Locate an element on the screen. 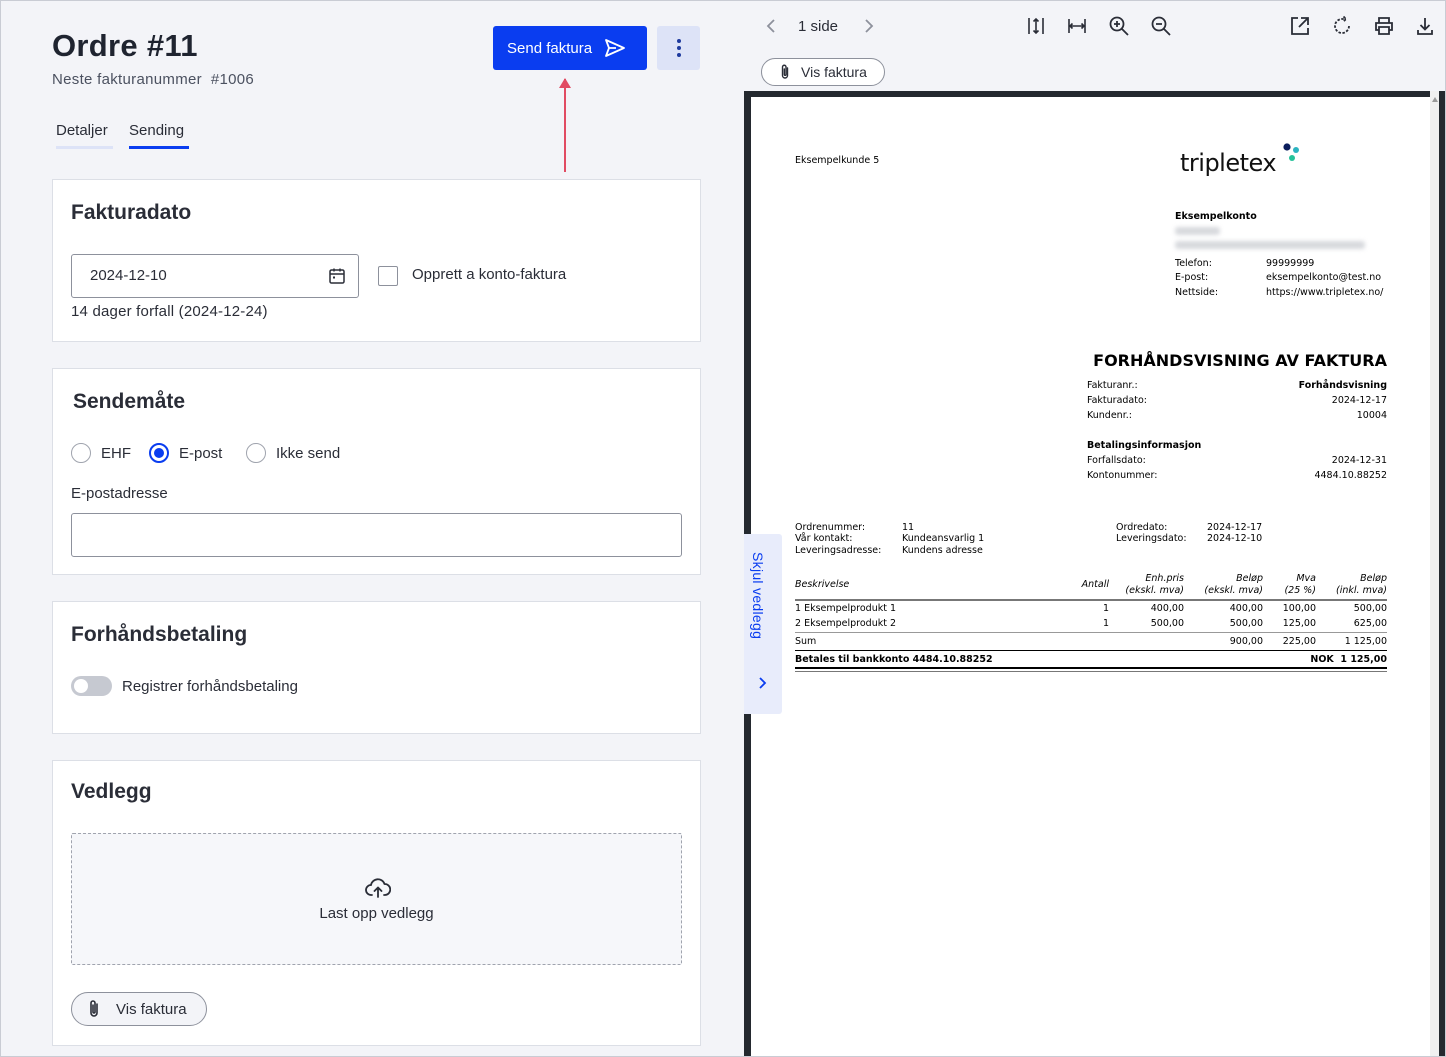 This screenshot has height=1057, width=1446. invoice-date-input: 2024-12-10 is located at coordinates (215, 276).